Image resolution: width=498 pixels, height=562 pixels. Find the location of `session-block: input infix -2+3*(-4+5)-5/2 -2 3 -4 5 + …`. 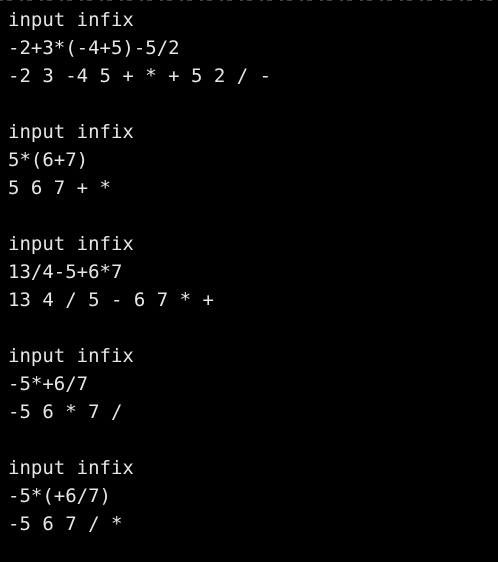

session-block: input infix -2+3*(-4+5)-5/2 -2 3 -4 5 + … is located at coordinates (253, 48).